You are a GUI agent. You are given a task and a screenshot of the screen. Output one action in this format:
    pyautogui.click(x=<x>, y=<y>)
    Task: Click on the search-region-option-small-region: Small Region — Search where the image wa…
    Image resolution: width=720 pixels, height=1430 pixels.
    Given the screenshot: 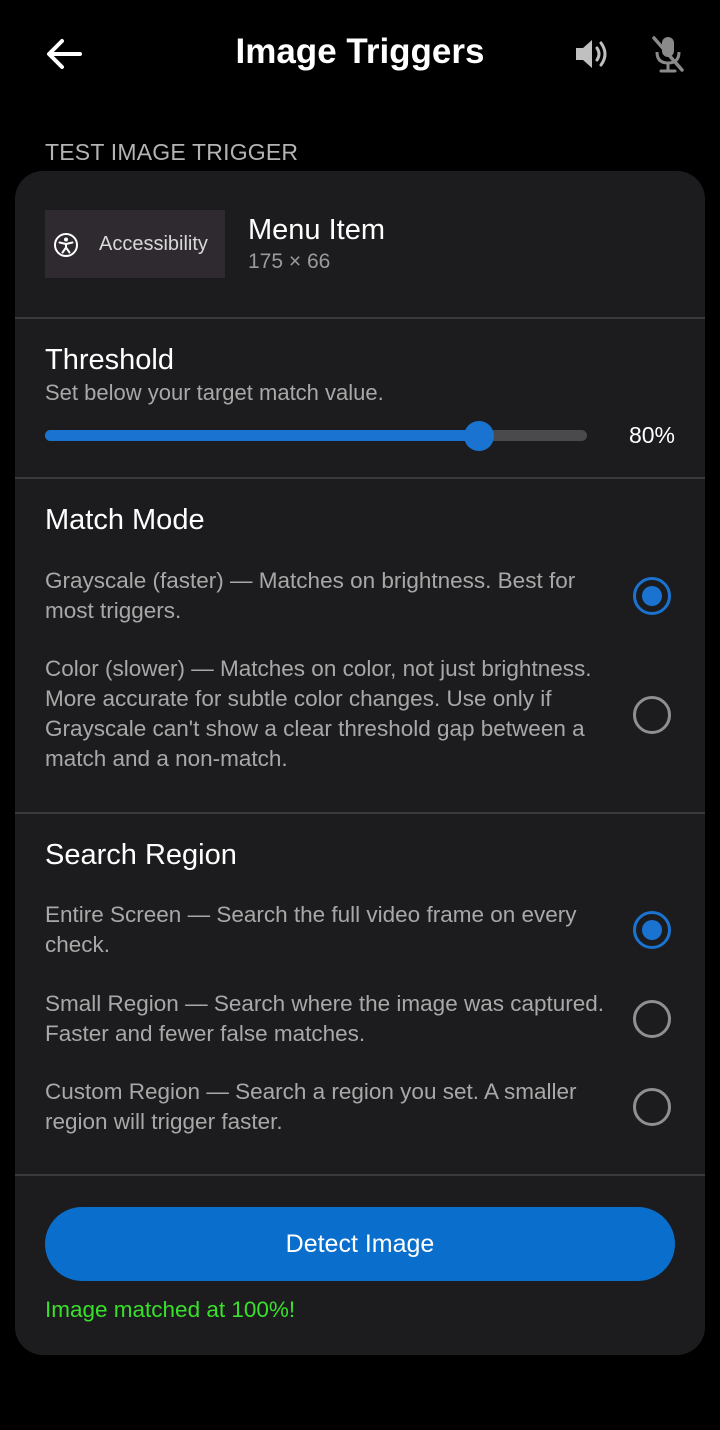 What is the action you would take?
    pyautogui.click(x=365, y=1019)
    